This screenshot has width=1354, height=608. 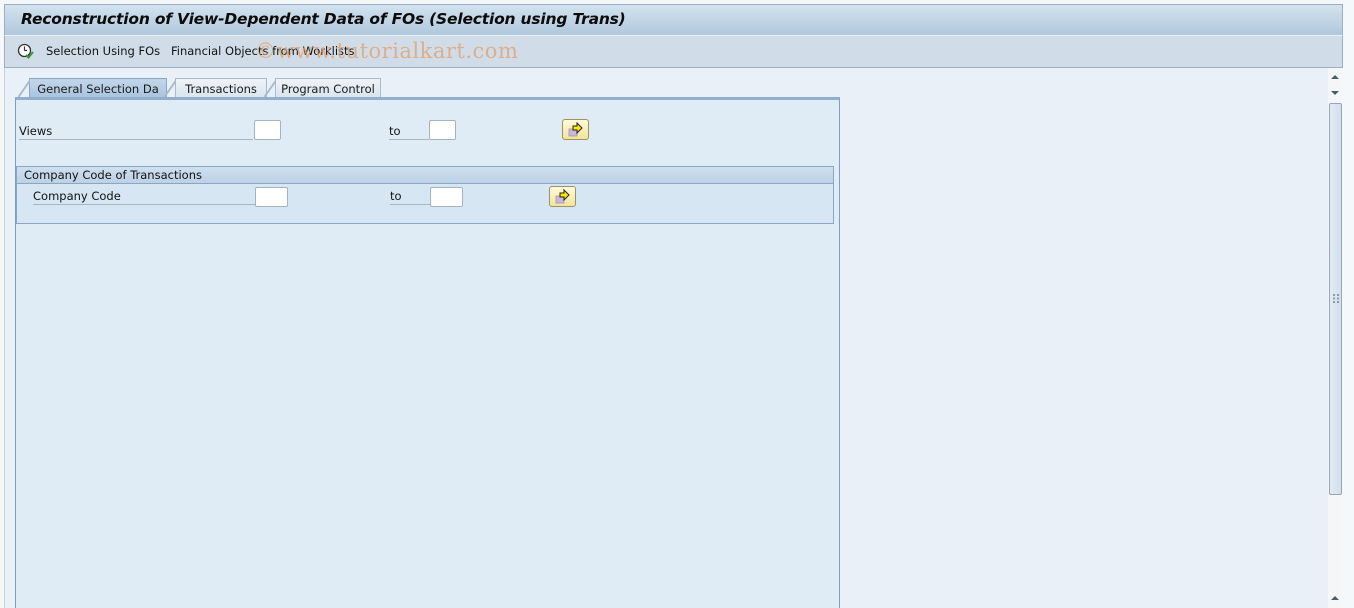 I want to click on company-code-label: Company Code, so click(x=144, y=196).